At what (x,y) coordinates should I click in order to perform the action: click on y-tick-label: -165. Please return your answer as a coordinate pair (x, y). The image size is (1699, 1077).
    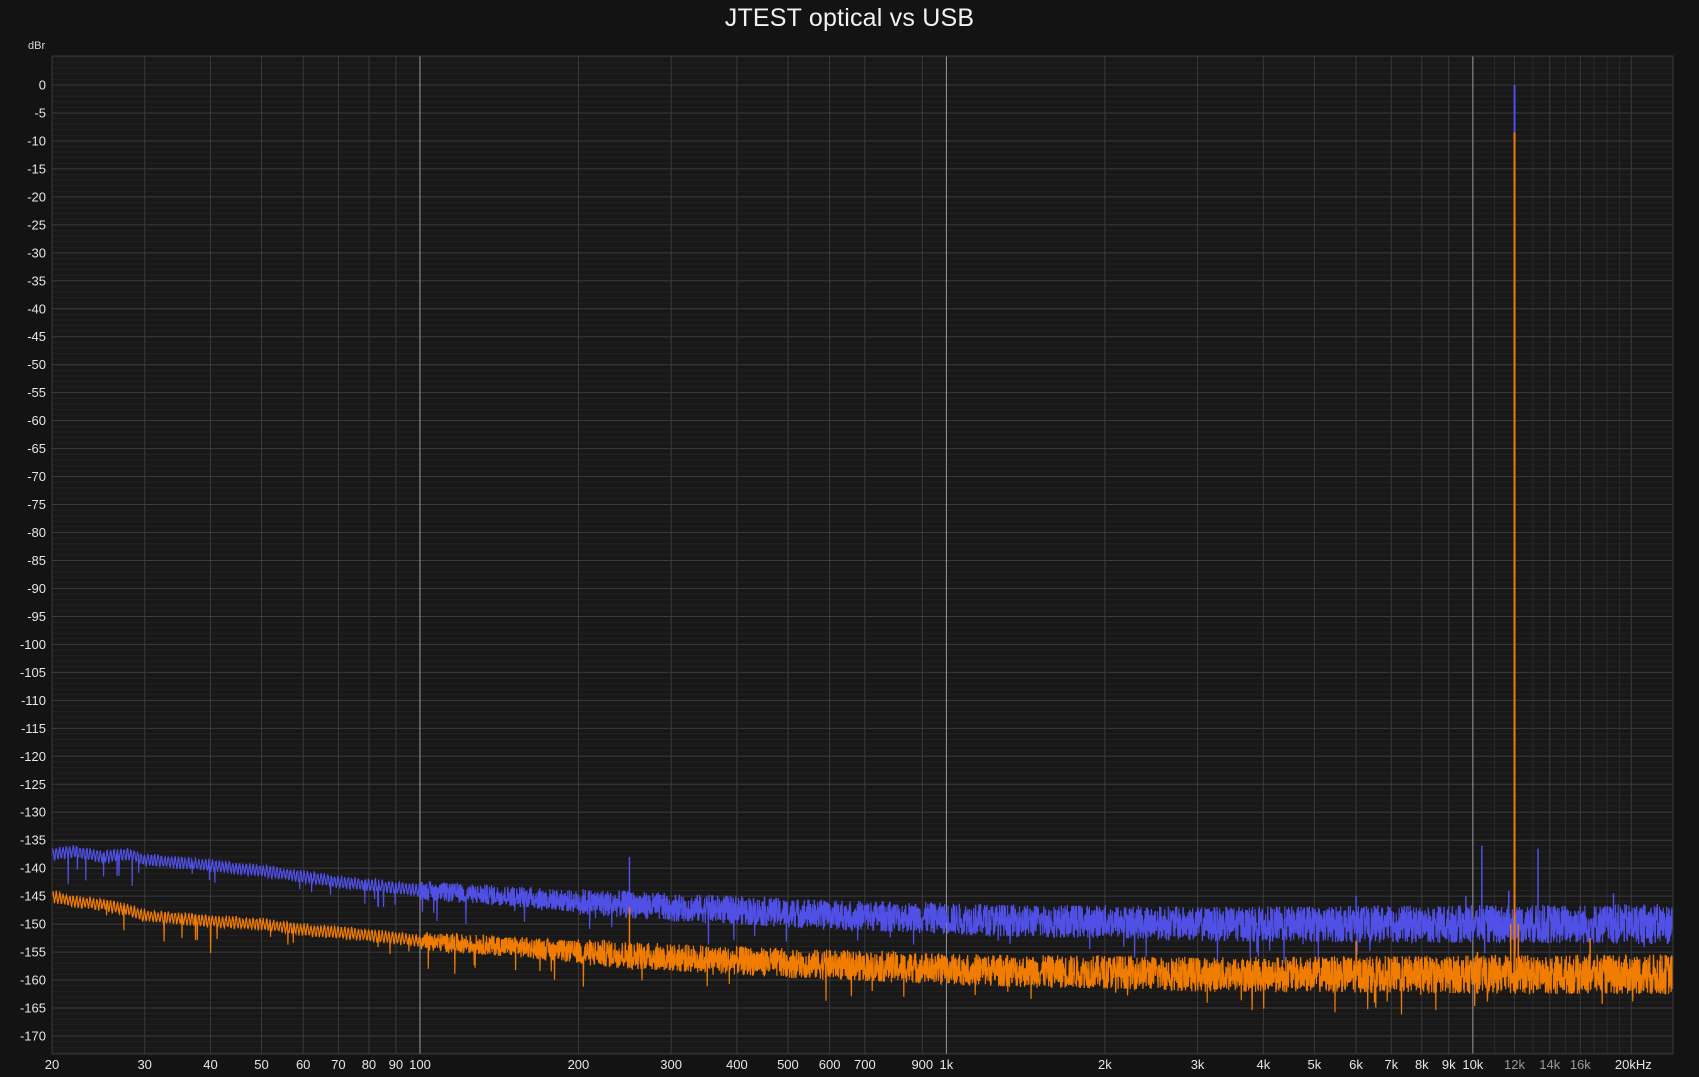
    Looking at the image, I should click on (33, 1008).